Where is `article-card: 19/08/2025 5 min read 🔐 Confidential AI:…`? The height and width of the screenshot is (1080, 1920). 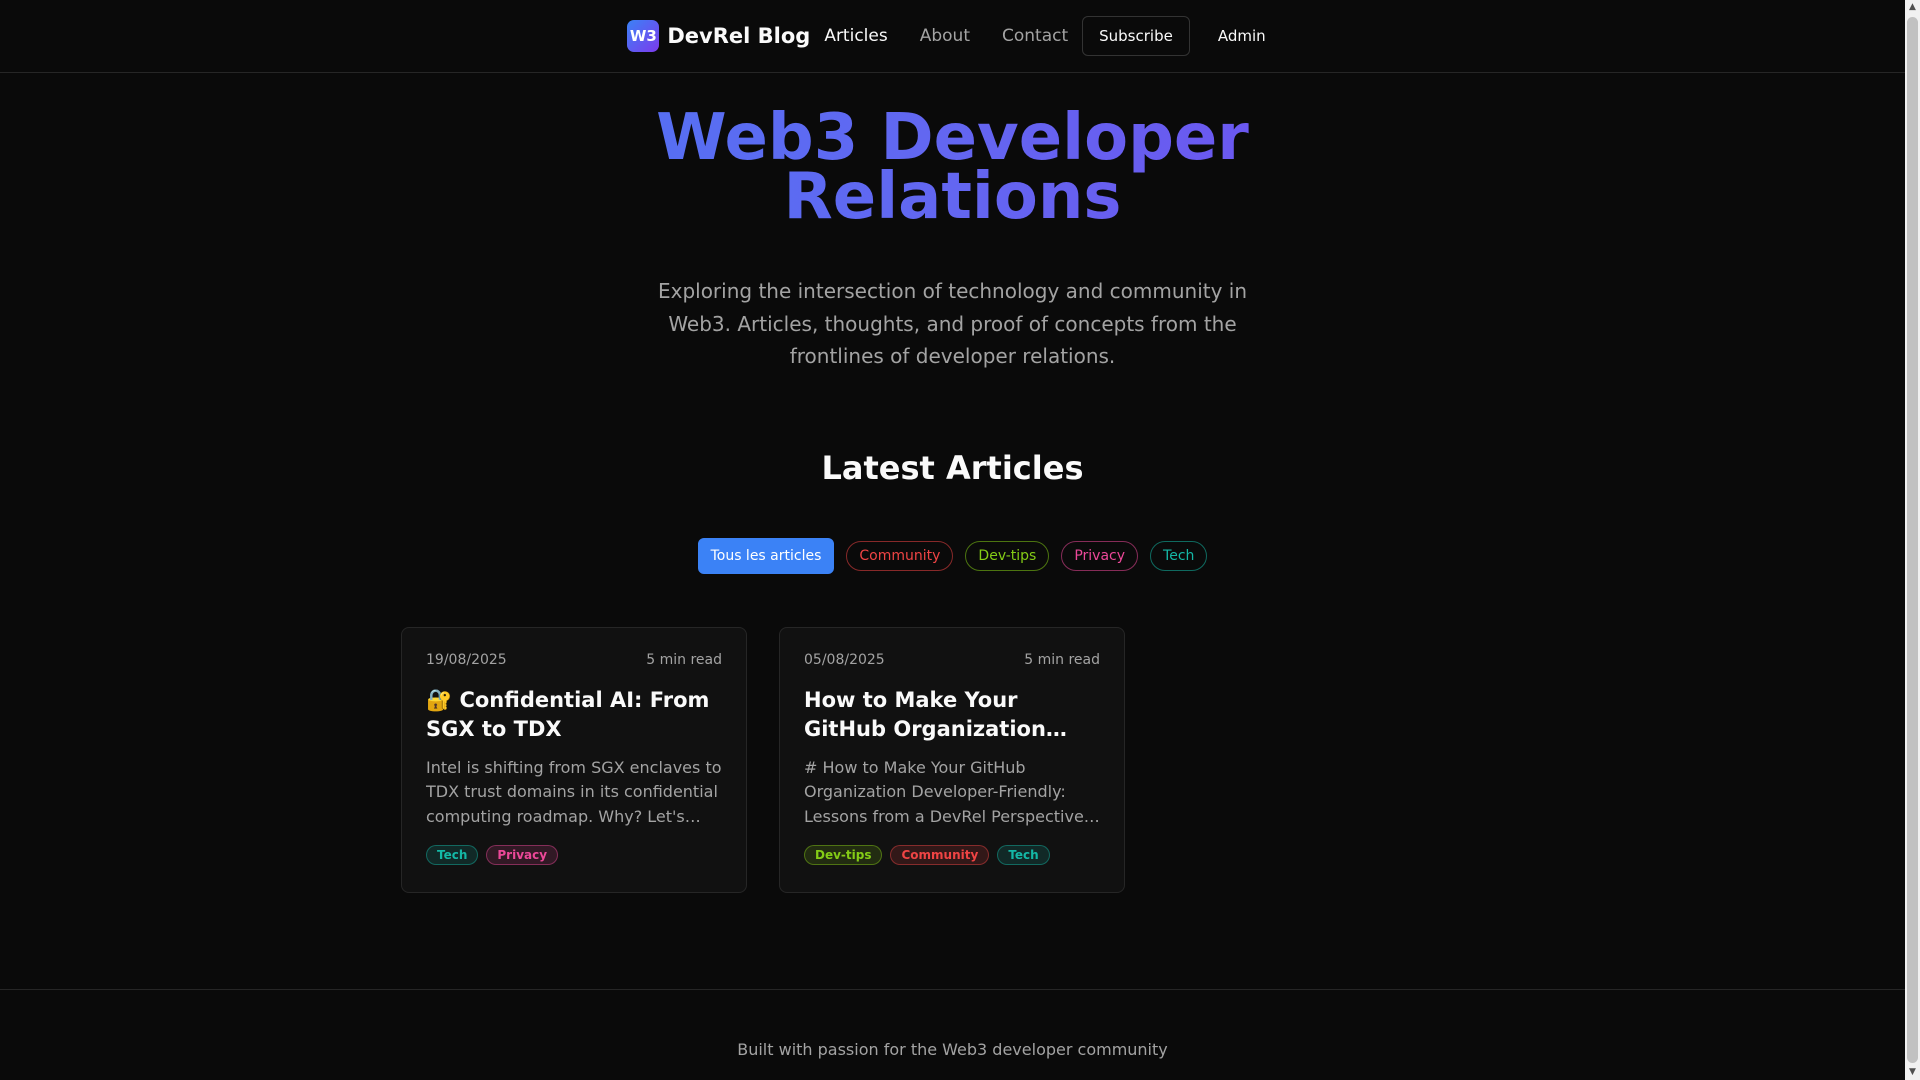 article-card: 19/08/2025 5 min read 🔐 Confidential AI:… is located at coordinates (574, 759).